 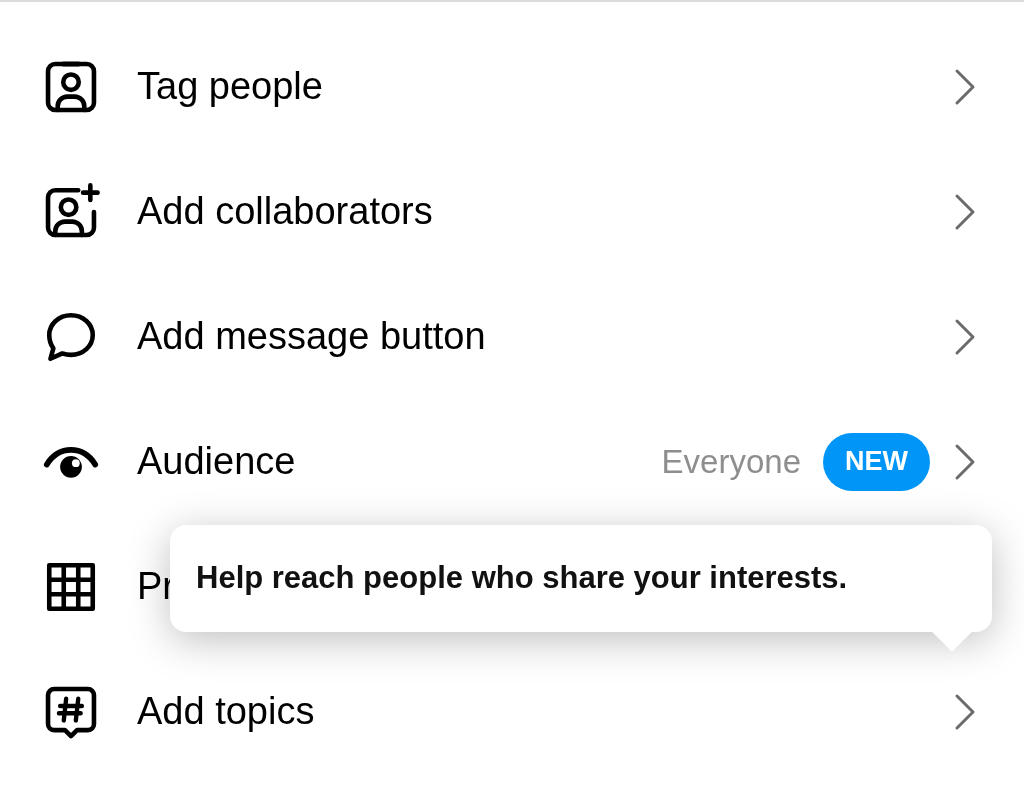 What do you see at coordinates (731, 461) in the screenshot?
I see `row-value: Everyone` at bounding box center [731, 461].